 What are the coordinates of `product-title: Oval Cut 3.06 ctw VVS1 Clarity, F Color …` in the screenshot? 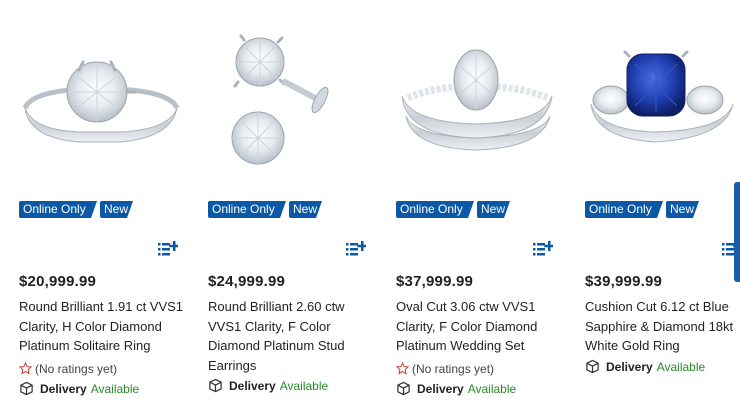 It's located at (482, 326).